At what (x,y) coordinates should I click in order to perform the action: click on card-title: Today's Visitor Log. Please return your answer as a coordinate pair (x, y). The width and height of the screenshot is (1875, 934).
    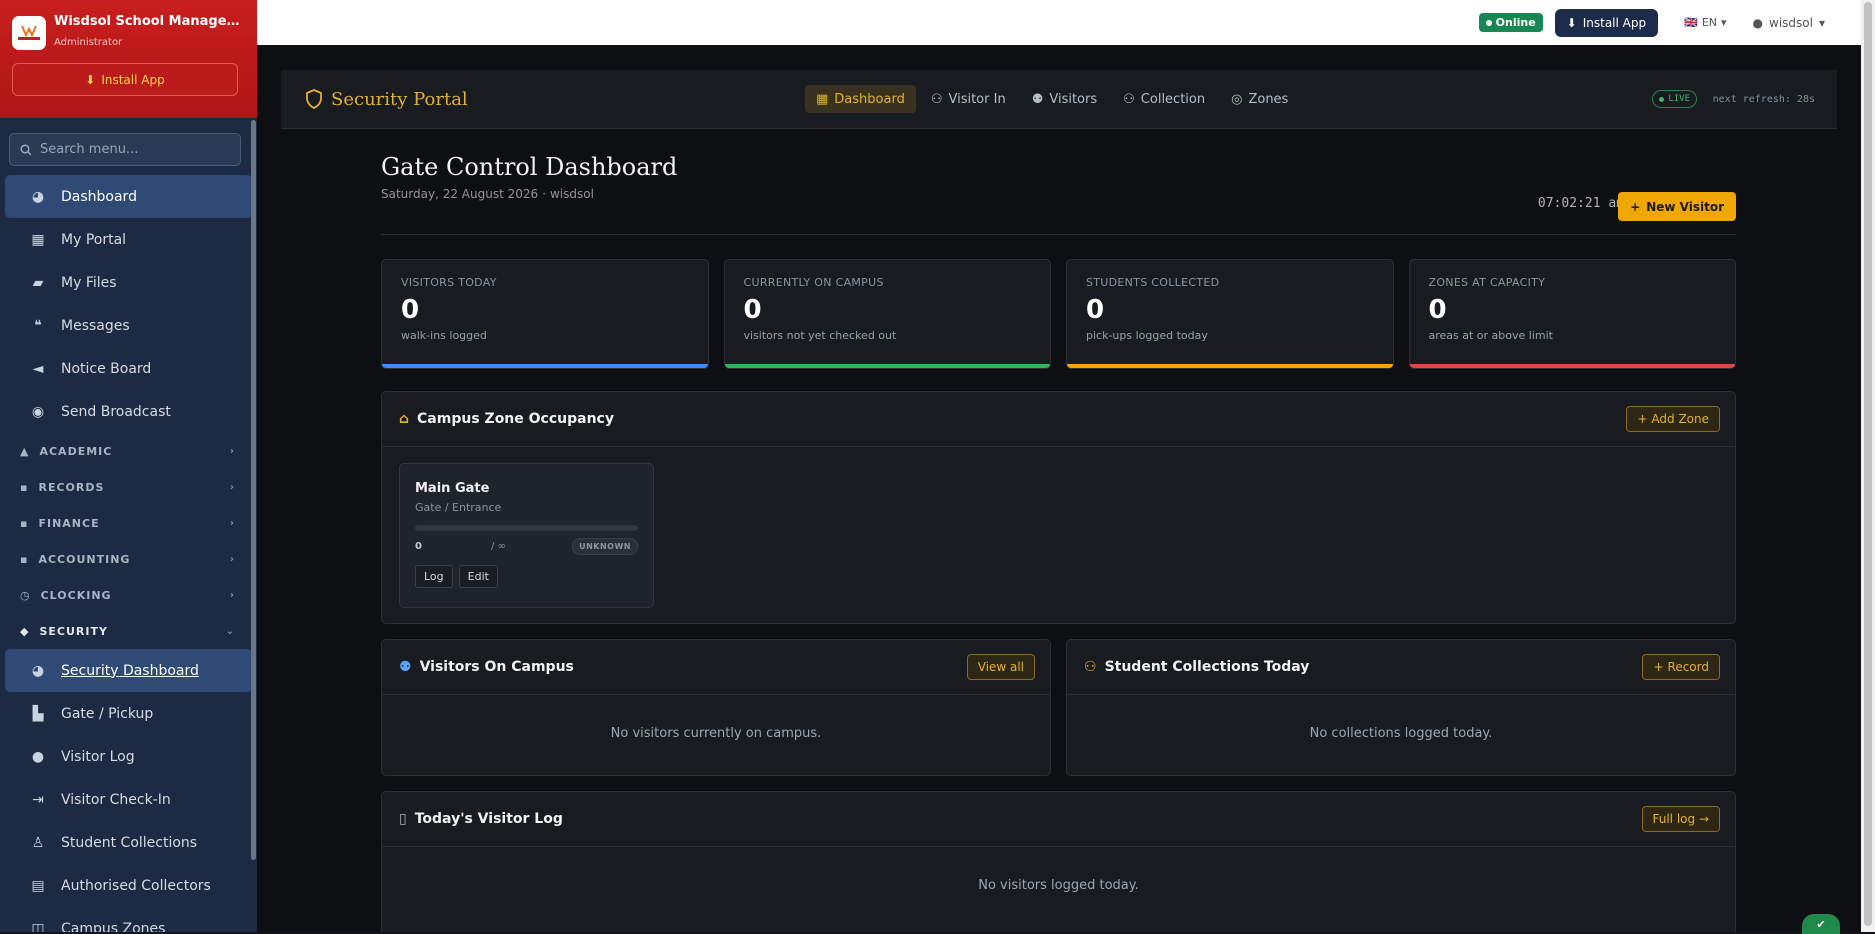
    Looking at the image, I should click on (488, 819).